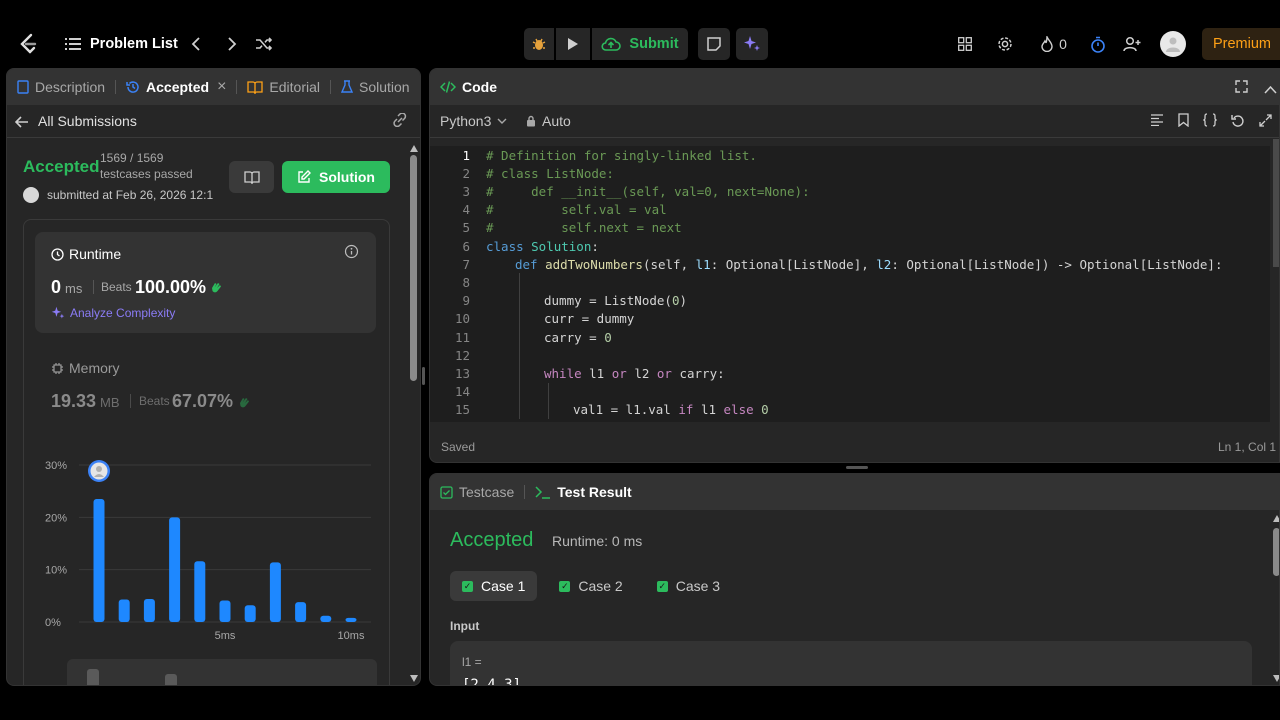 This screenshot has height=720, width=1280. I want to click on submit-button: Submit, so click(640, 44).